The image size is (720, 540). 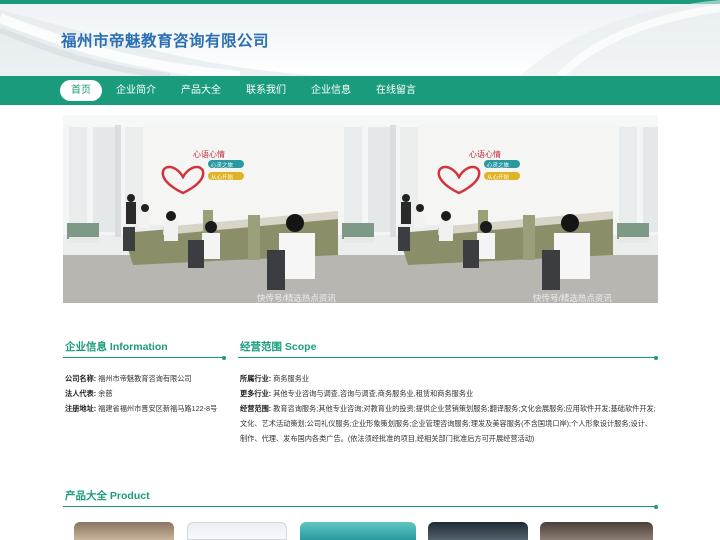 I want to click on wall-slogan-1b: 心灵之旅, so click(x=498, y=165).